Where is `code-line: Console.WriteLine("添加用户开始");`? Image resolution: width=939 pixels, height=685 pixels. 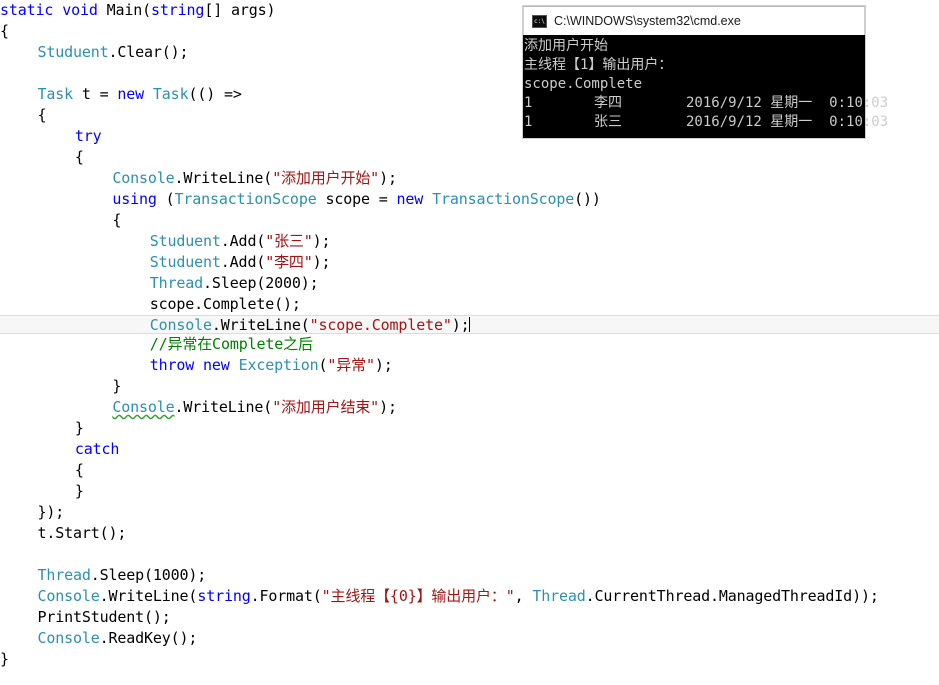 code-line: Console.WriteLine("添加用户开始"); is located at coordinates (469, 178).